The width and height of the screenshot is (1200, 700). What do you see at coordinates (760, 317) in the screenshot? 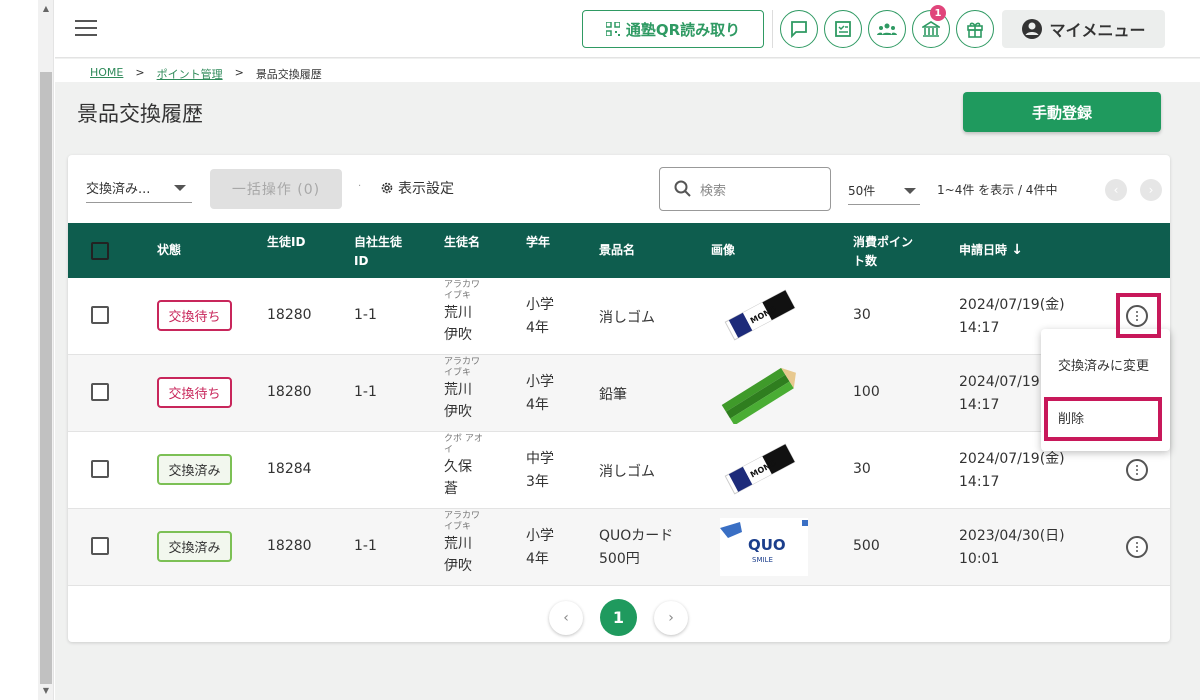
I see `prize-image-cell: MONO` at bounding box center [760, 317].